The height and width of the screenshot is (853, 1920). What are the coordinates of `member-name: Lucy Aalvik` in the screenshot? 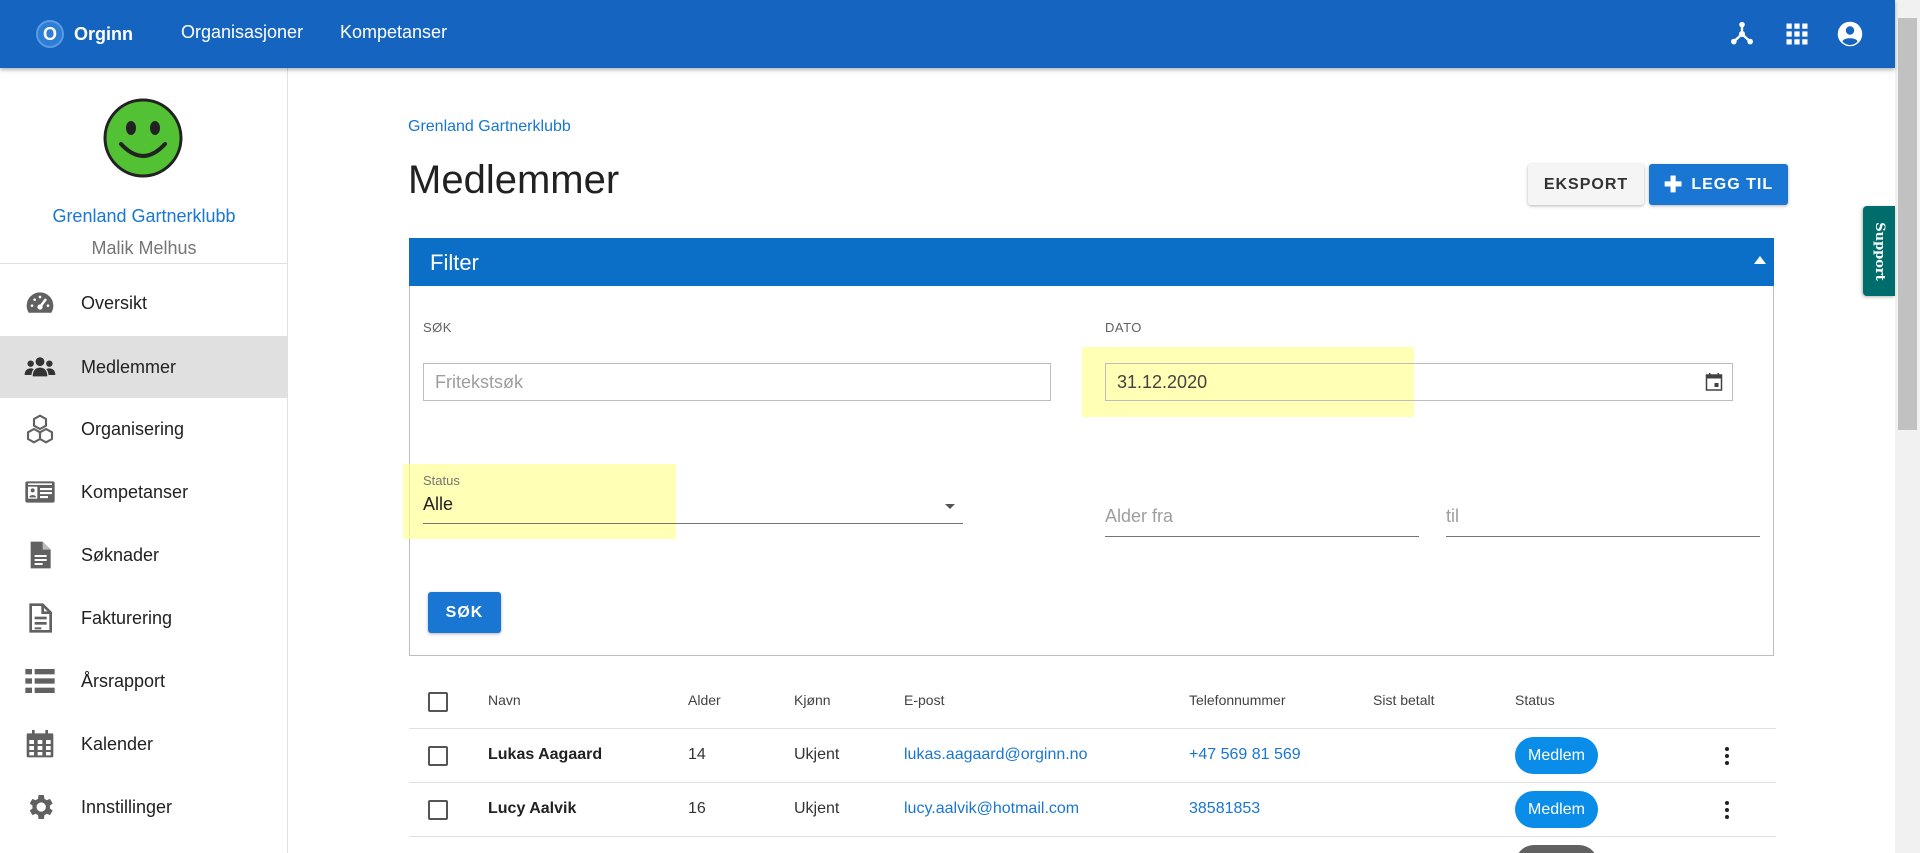 It's located at (532, 809).